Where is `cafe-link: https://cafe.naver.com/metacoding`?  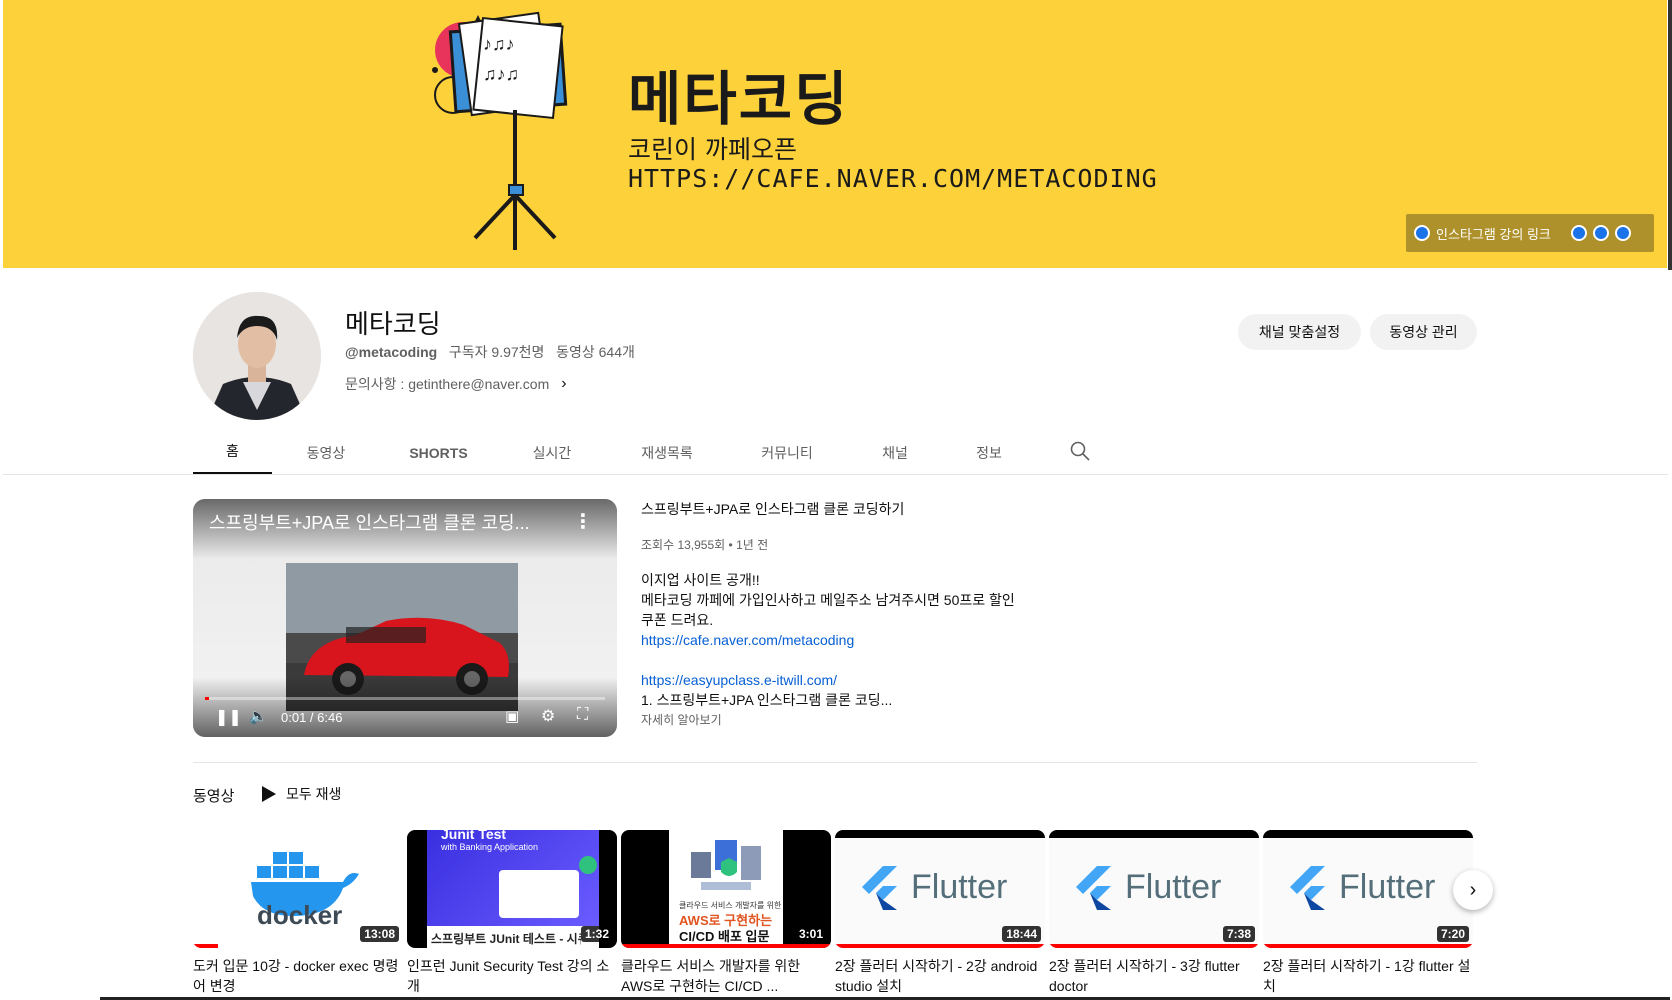
cafe-link: https://cafe.naver.com/metacoding is located at coordinates (836, 640).